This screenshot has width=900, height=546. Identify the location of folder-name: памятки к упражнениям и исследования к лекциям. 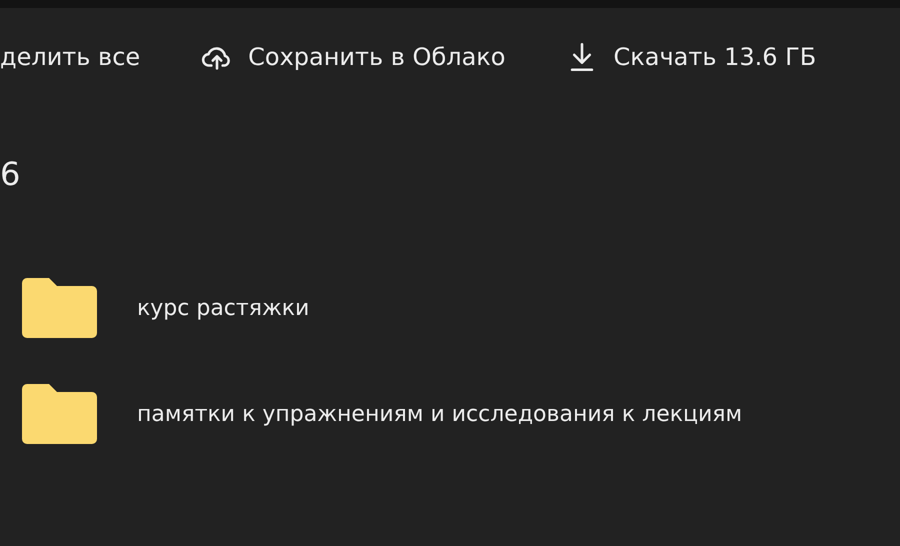
(439, 414).